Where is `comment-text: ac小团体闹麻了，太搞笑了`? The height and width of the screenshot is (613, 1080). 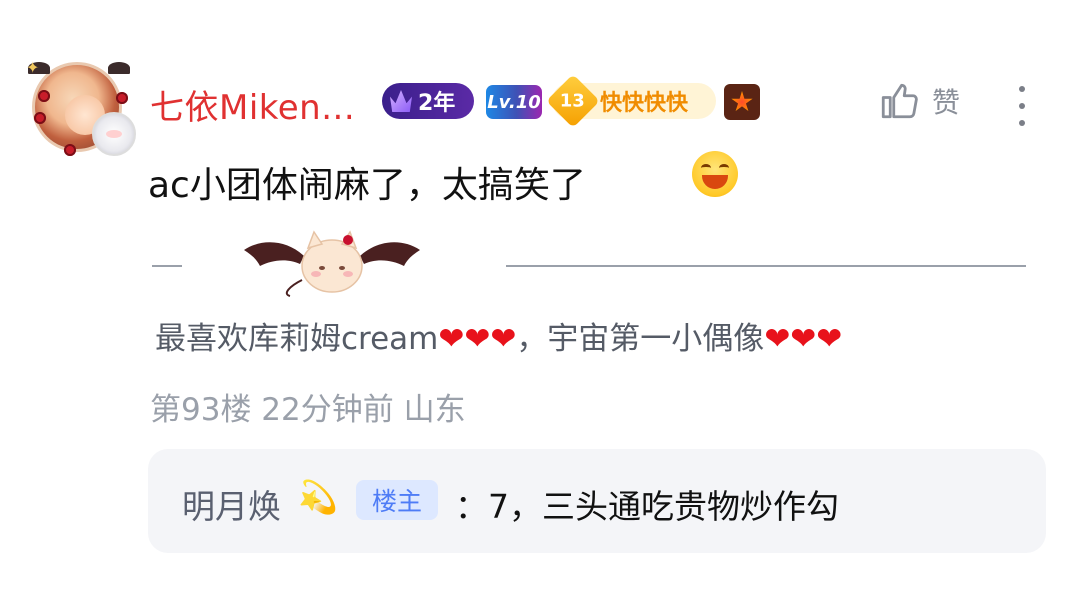 comment-text: ac小团体闹麻了，太搞笑了 is located at coordinates (367, 185).